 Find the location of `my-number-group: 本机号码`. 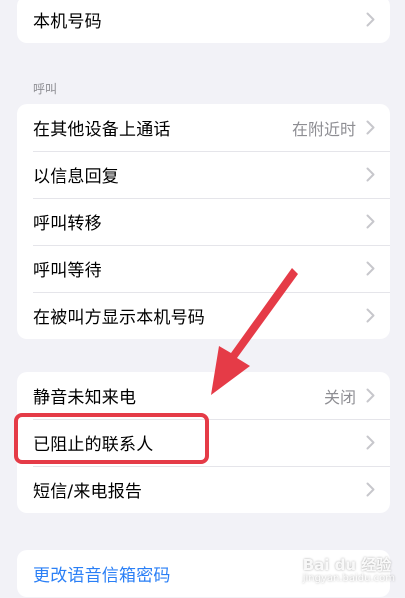

my-number-group: 本机号码 is located at coordinates (203, 21).